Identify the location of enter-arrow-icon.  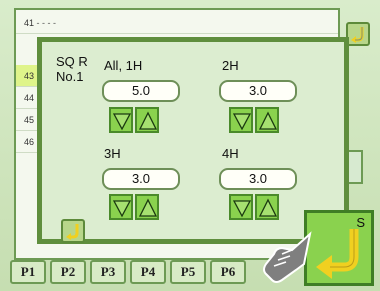
(337, 254).